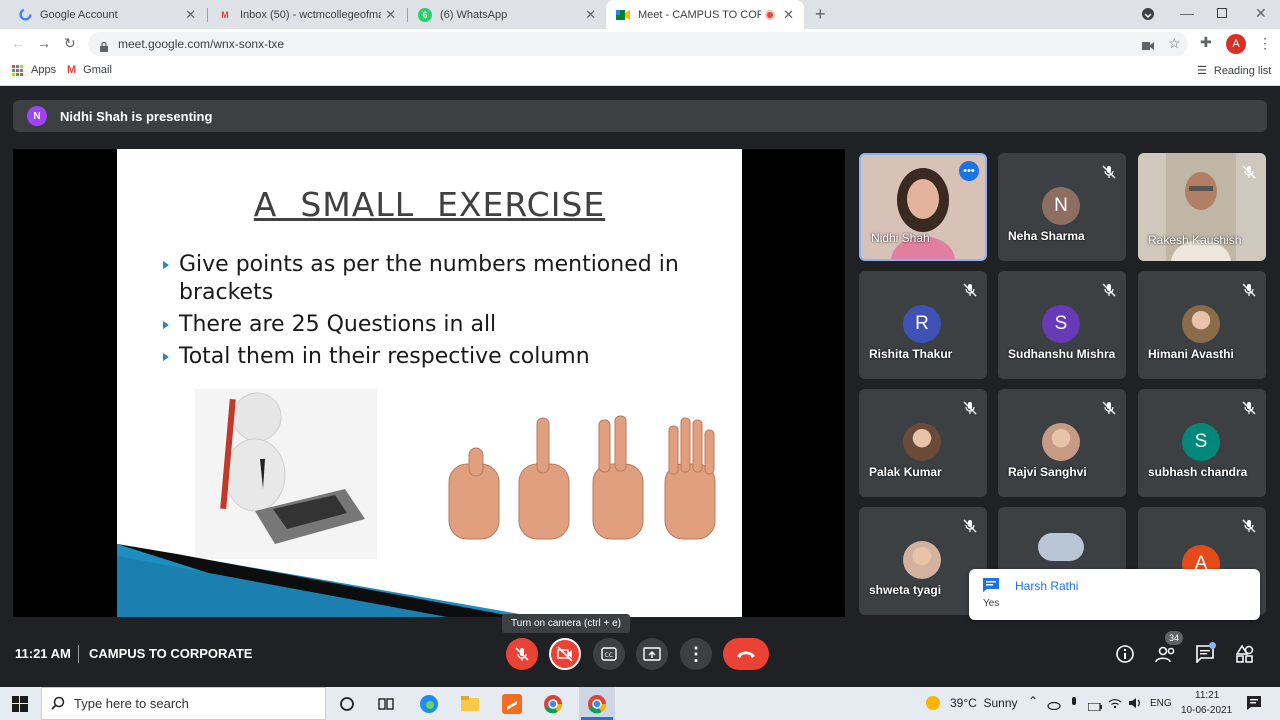 This screenshot has width=1280, height=720. I want to click on microphone-icon, so click(1074, 705).